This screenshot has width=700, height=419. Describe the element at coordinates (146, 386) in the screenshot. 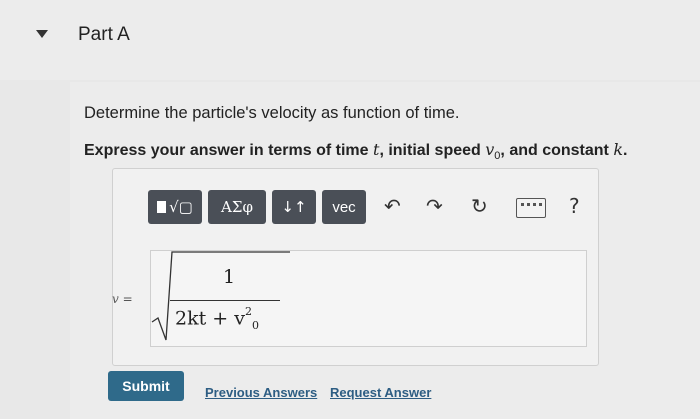

I see `submit-button: Submit` at that location.